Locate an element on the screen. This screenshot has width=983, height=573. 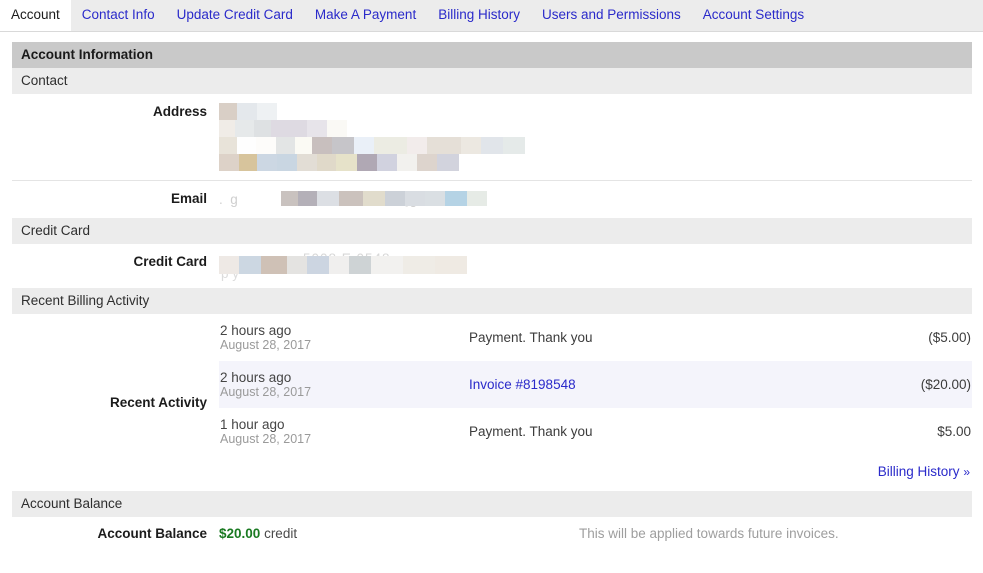
panel-title: Account Information is located at coordinates (492, 55).